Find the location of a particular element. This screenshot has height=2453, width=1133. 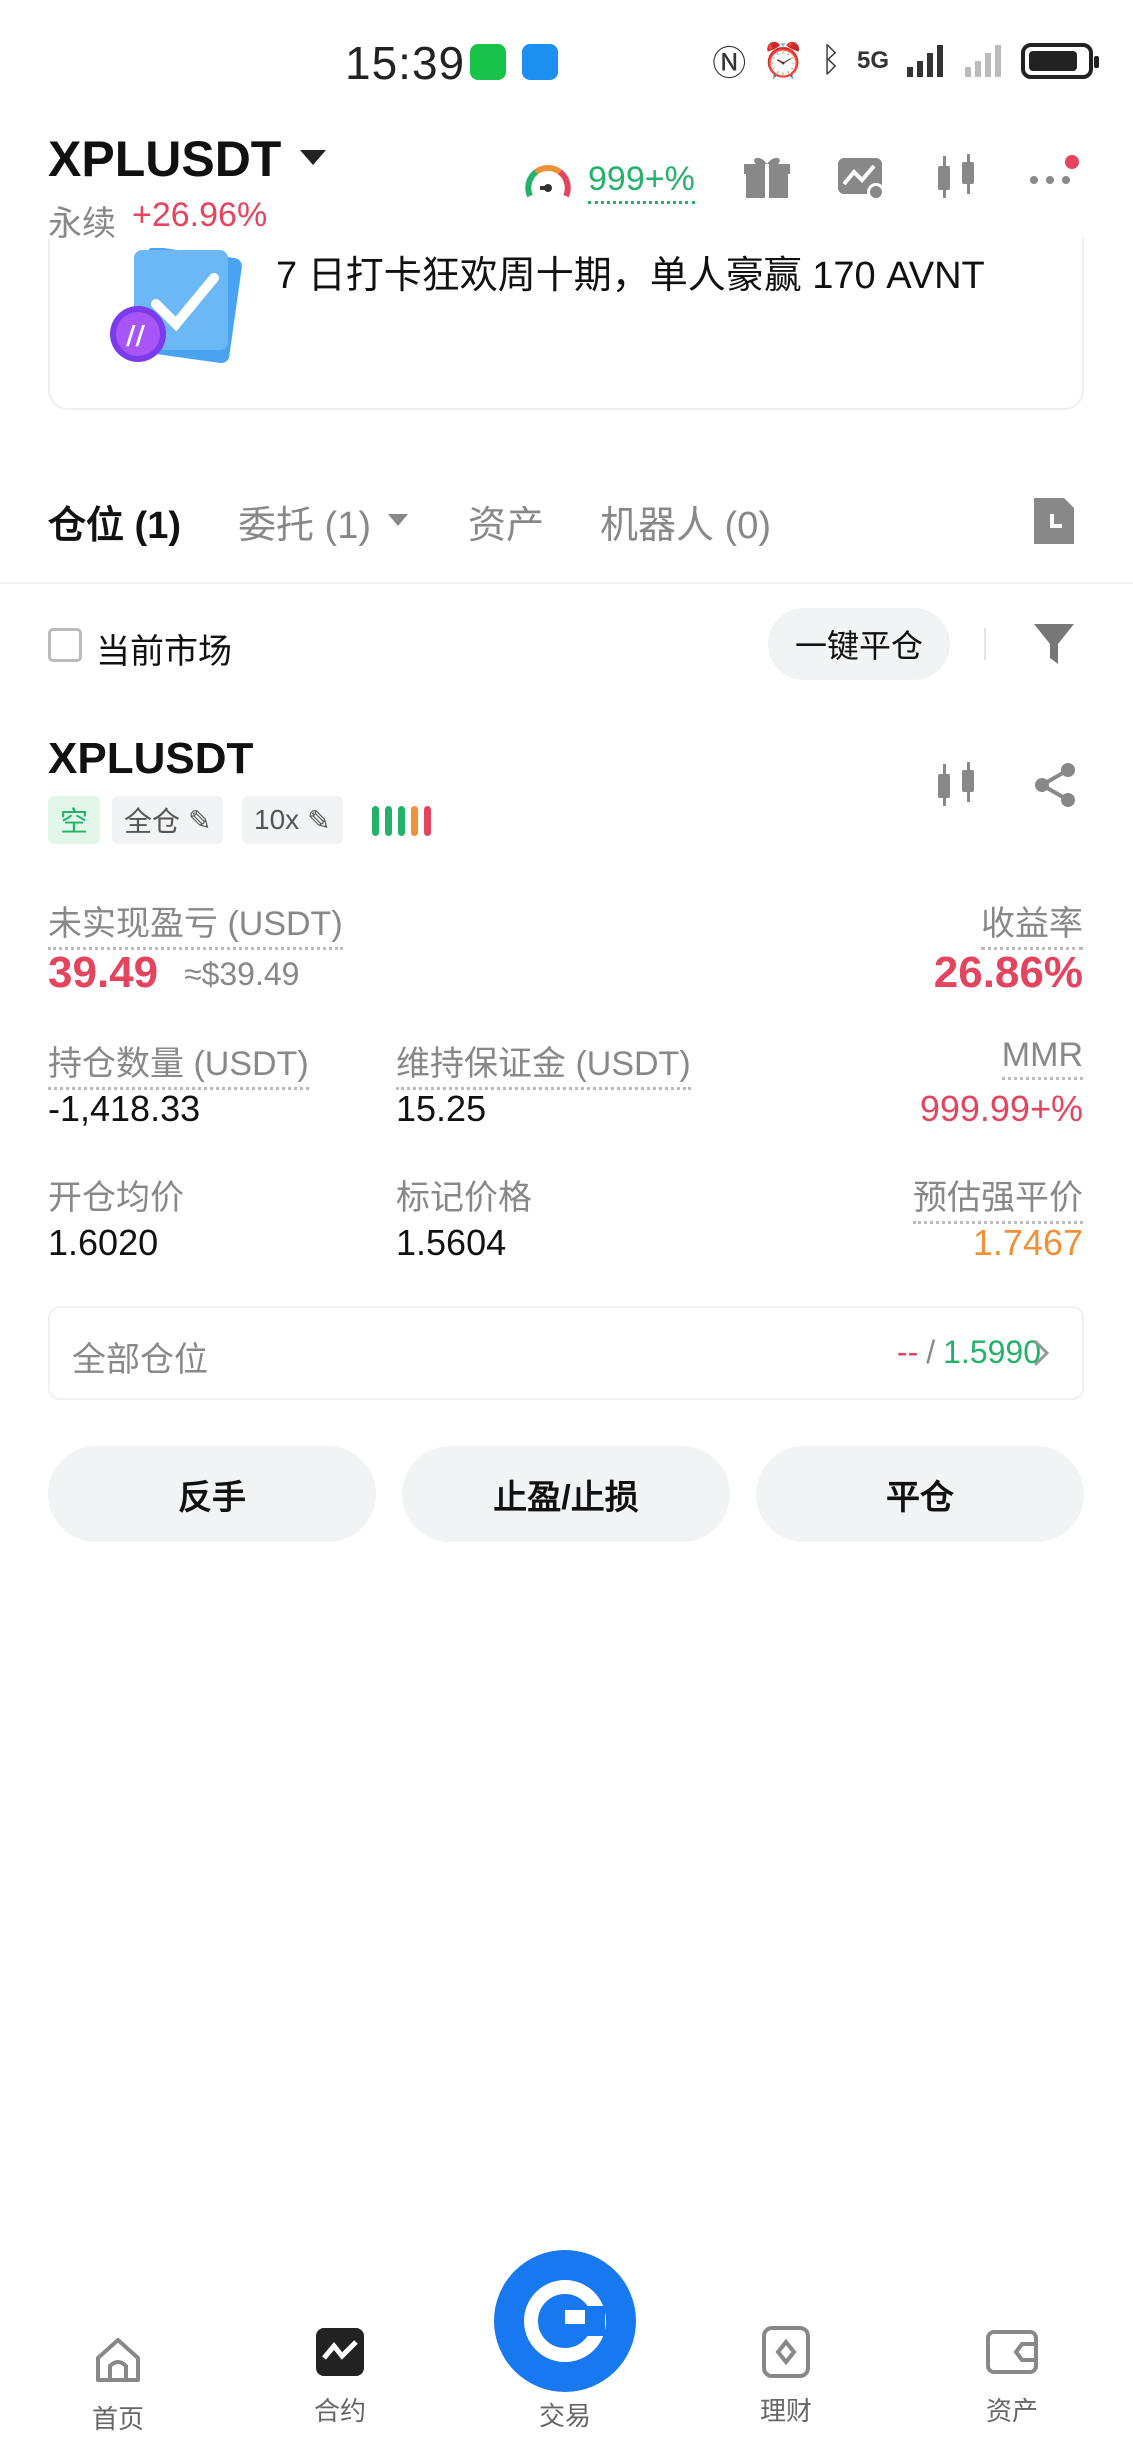

status-icons: Ⓝ ⏰ ᛒ 5G is located at coordinates (905, 60).